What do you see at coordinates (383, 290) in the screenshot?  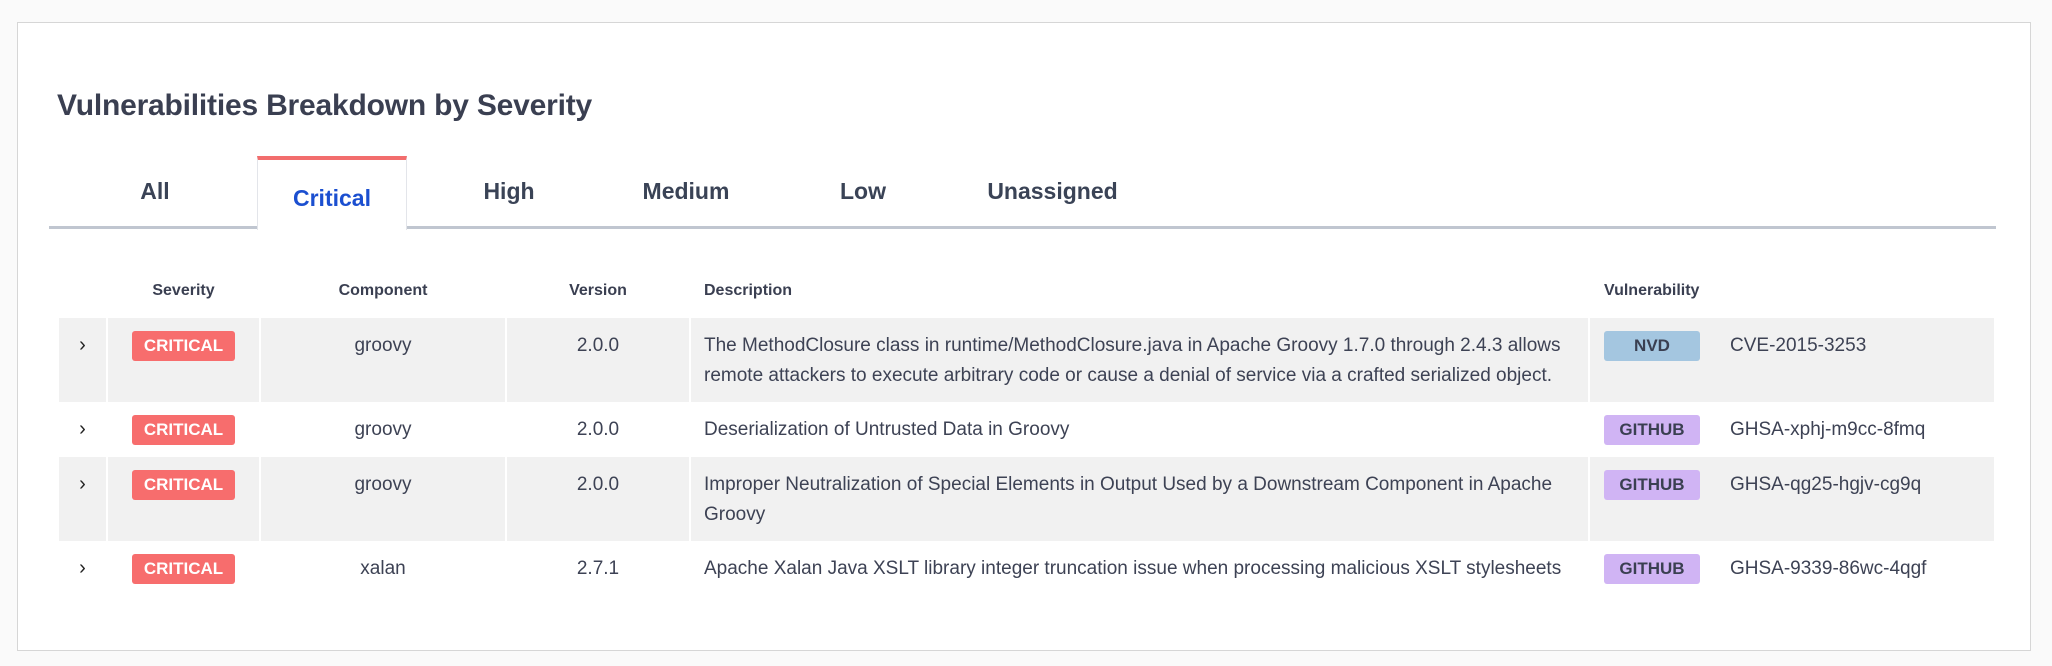 I see `component-column-header: Component` at bounding box center [383, 290].